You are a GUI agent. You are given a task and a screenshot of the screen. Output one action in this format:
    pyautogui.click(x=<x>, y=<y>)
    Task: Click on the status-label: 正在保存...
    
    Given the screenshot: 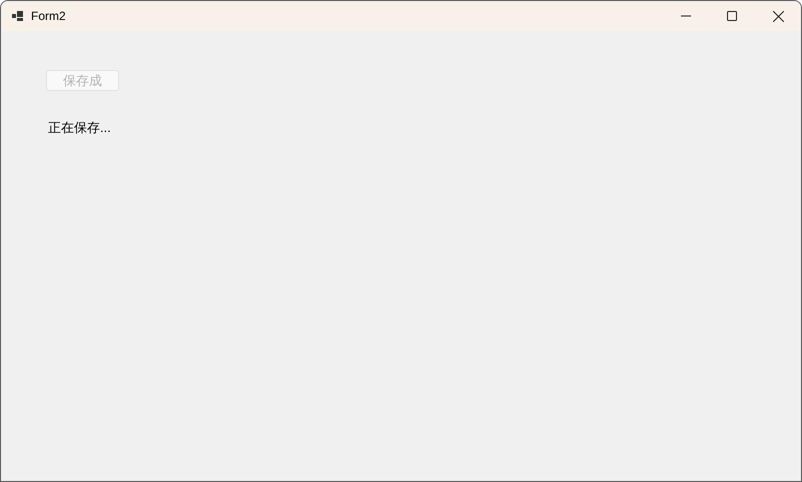 What is the action you would take?
    pyautogui.click(x=79, y=128)
    